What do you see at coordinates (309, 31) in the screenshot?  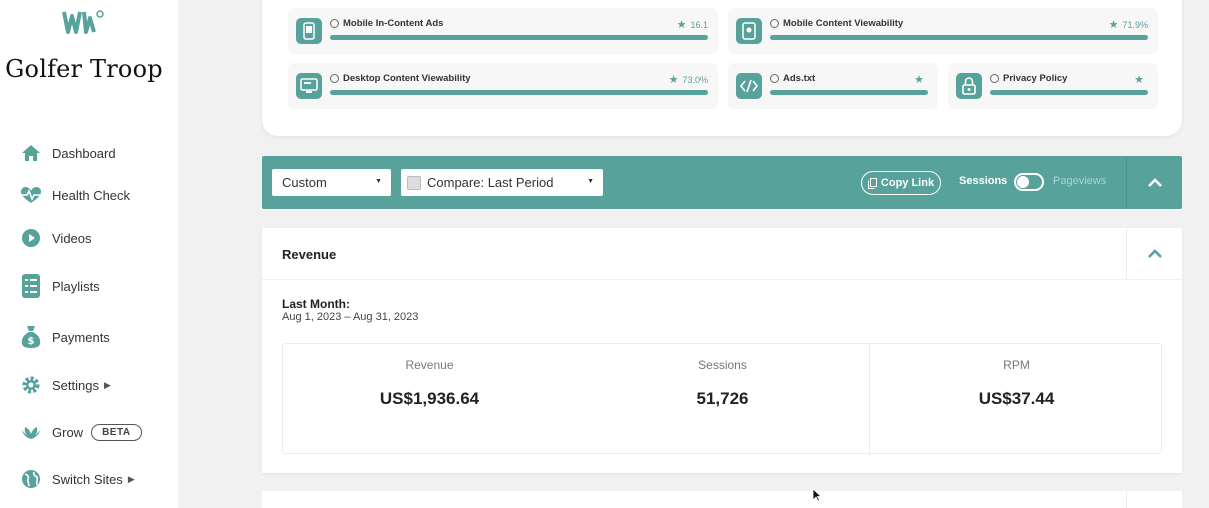 I see `mobile-icon` at bounding box center [309, 31].